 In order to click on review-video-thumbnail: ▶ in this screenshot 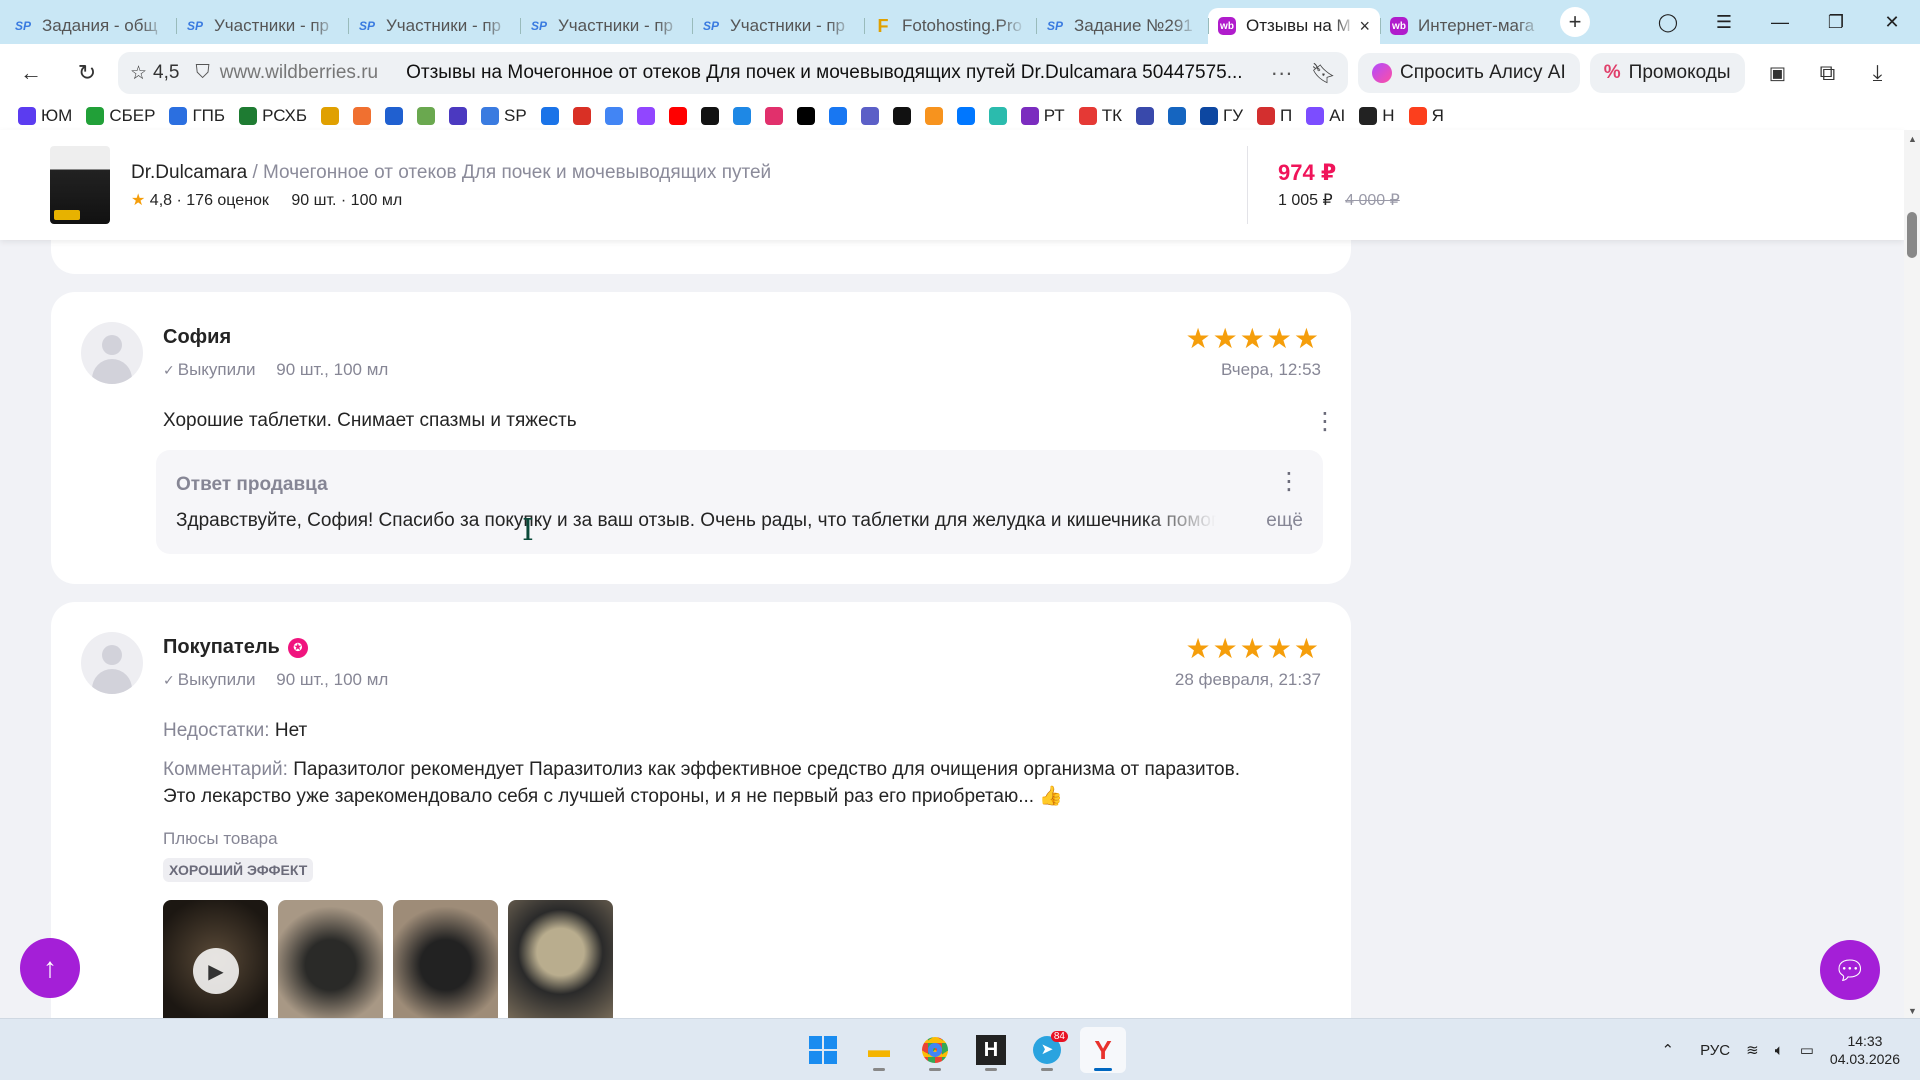, I will do `click(215, 959)`.